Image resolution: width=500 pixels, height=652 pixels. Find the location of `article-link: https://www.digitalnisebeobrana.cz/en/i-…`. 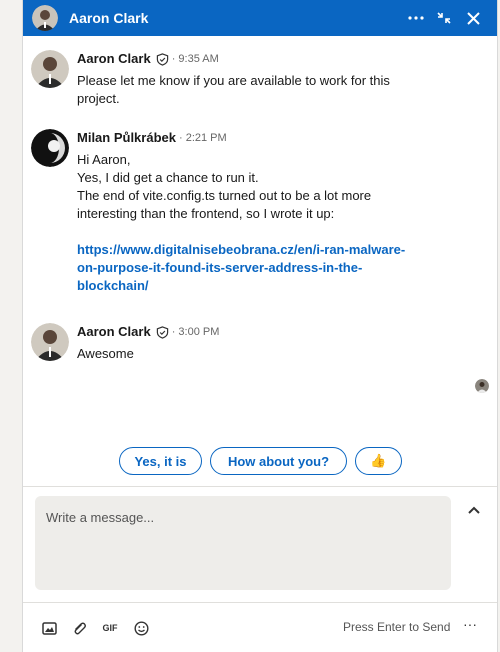

article-link: https://www.digitalnisebeobrana.cz/en/i-… is located at coordinates (267, 268).